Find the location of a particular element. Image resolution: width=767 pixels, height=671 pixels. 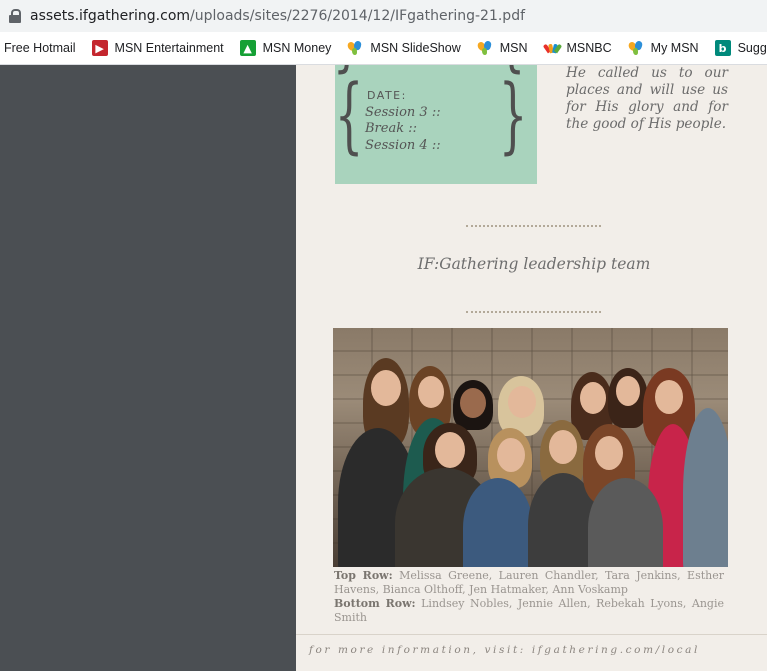

break-label: Break :: is located at coordinates (391, 128).